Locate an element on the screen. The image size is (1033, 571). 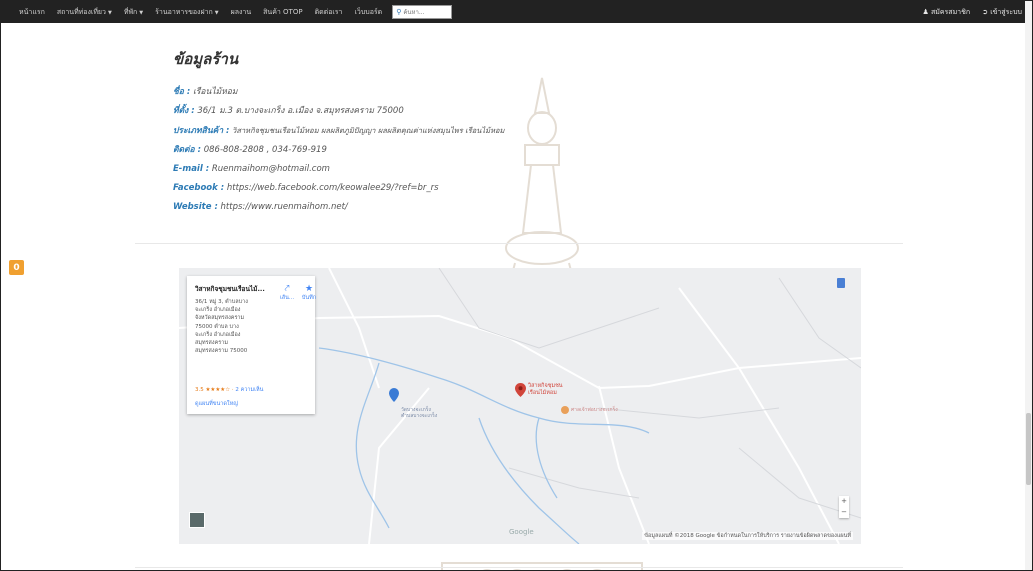
search-input is located at coordinates (423, 12).